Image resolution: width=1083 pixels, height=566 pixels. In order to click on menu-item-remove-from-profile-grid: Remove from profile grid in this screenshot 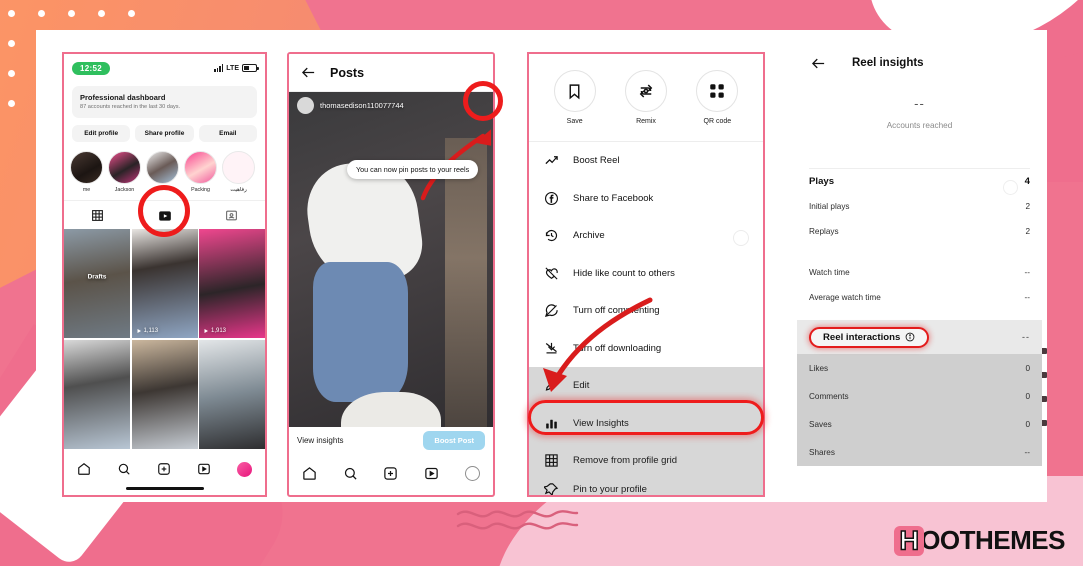, I will do `click(646, 461)`.